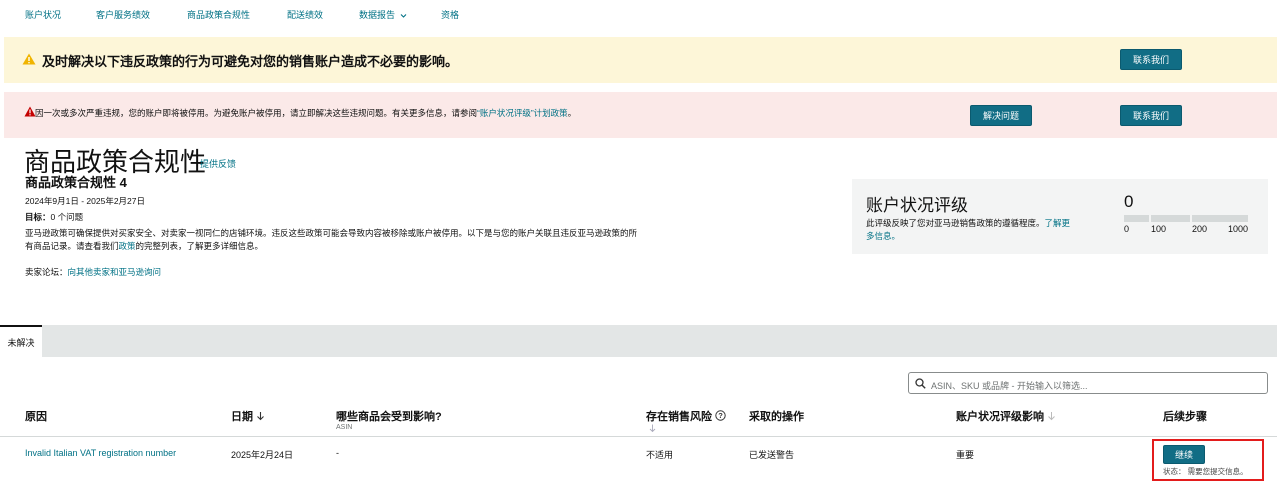 This screenshot has width=1277, height=484. Describe the element at coordinates (776, 417) in the screenshot. I see `column-action: 采取的操作` at that location.